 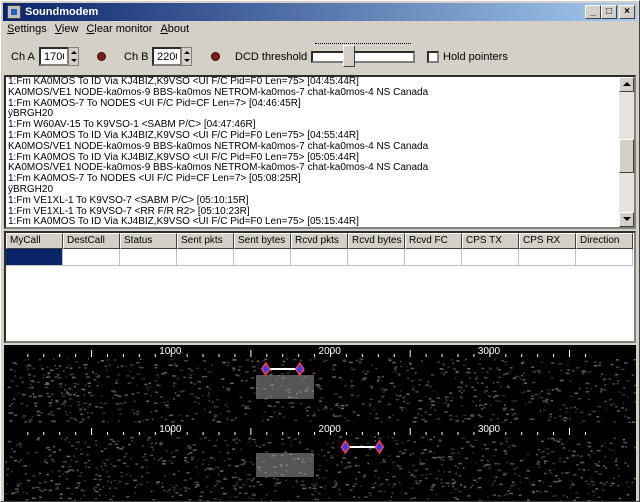 I want to click on menu-about: About, so click(x=174, y=30).